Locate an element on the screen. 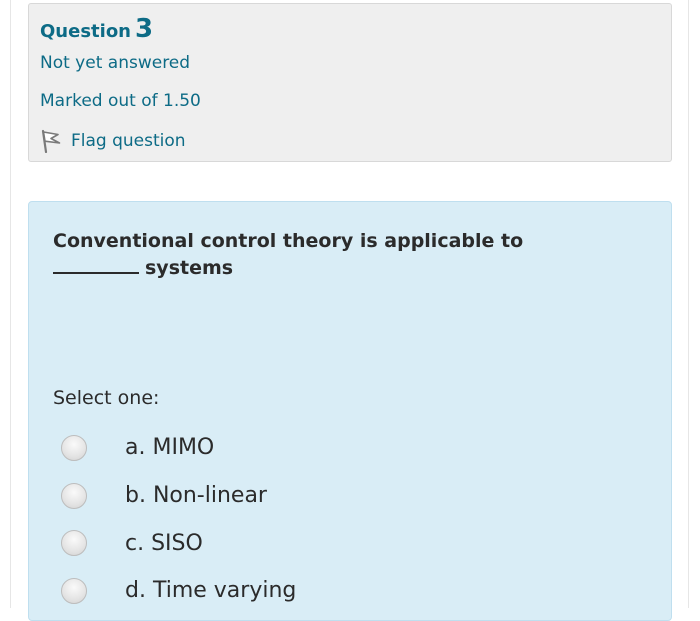 This screenshot has width=700, height=621. answer-option-label: d. Time varying is located at coordinates (210, 590).